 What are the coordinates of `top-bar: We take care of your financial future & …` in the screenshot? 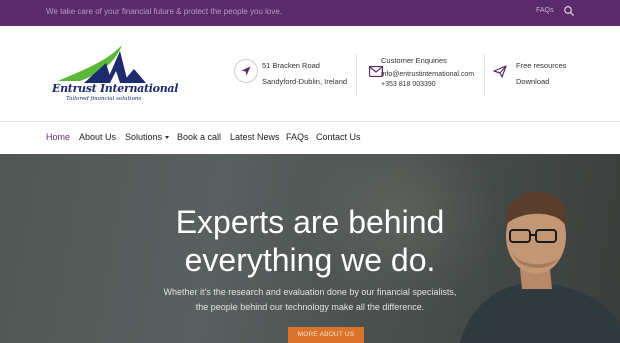 It's located at (310, 13).